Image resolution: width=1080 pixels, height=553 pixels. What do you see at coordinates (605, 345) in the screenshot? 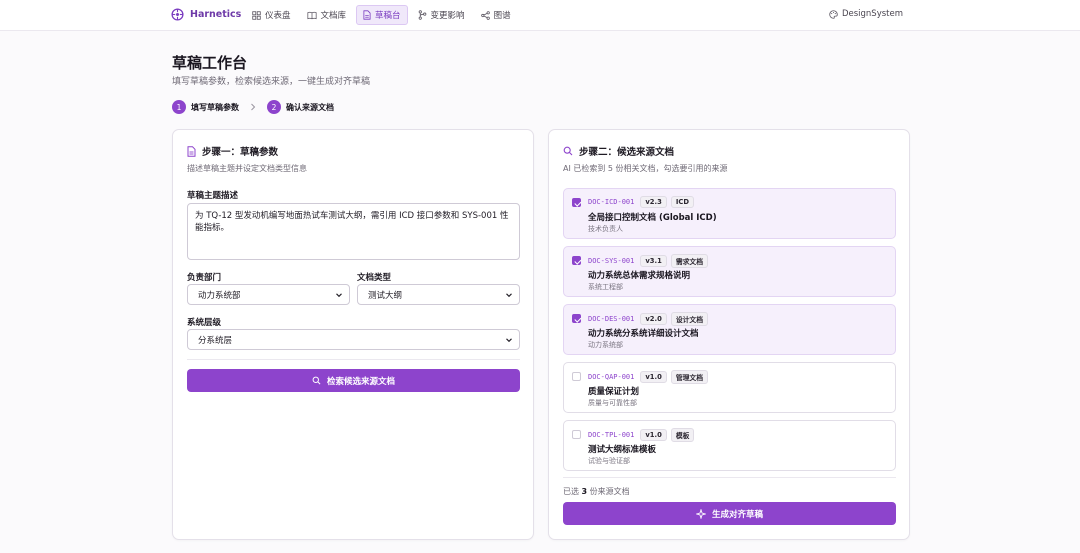
I see `doc-owner: 动力系统部` at bounding box center [605, 345].